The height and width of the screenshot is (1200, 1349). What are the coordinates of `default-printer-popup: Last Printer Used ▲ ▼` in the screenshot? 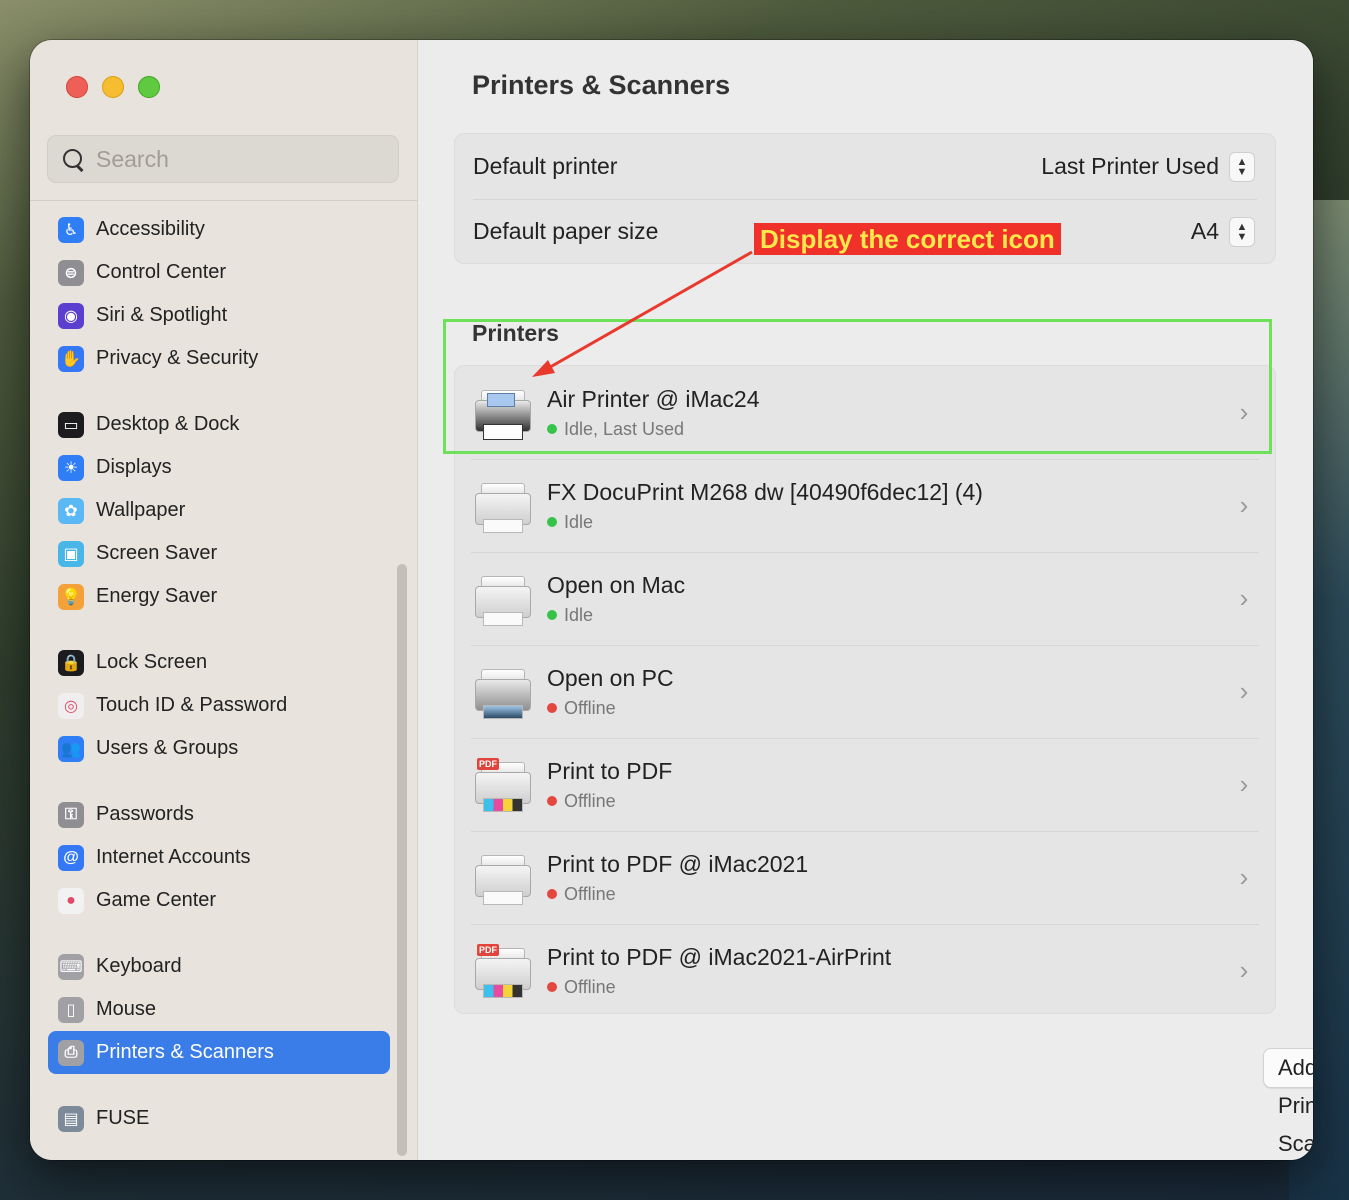 It's located at (1148, 166).